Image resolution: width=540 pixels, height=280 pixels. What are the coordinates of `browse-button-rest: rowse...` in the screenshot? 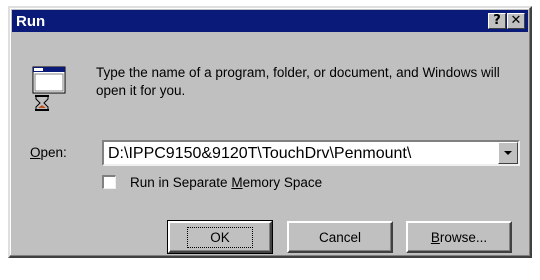 It's located at (463, 237).